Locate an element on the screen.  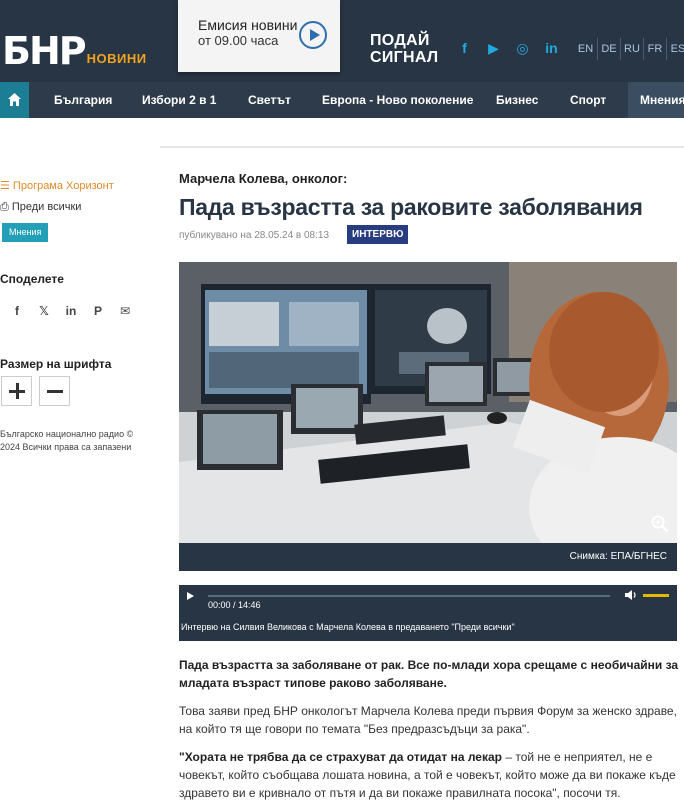
news-broadcast-box: Емисия новини от 09.00 часа is located at coordinates (259, 36).